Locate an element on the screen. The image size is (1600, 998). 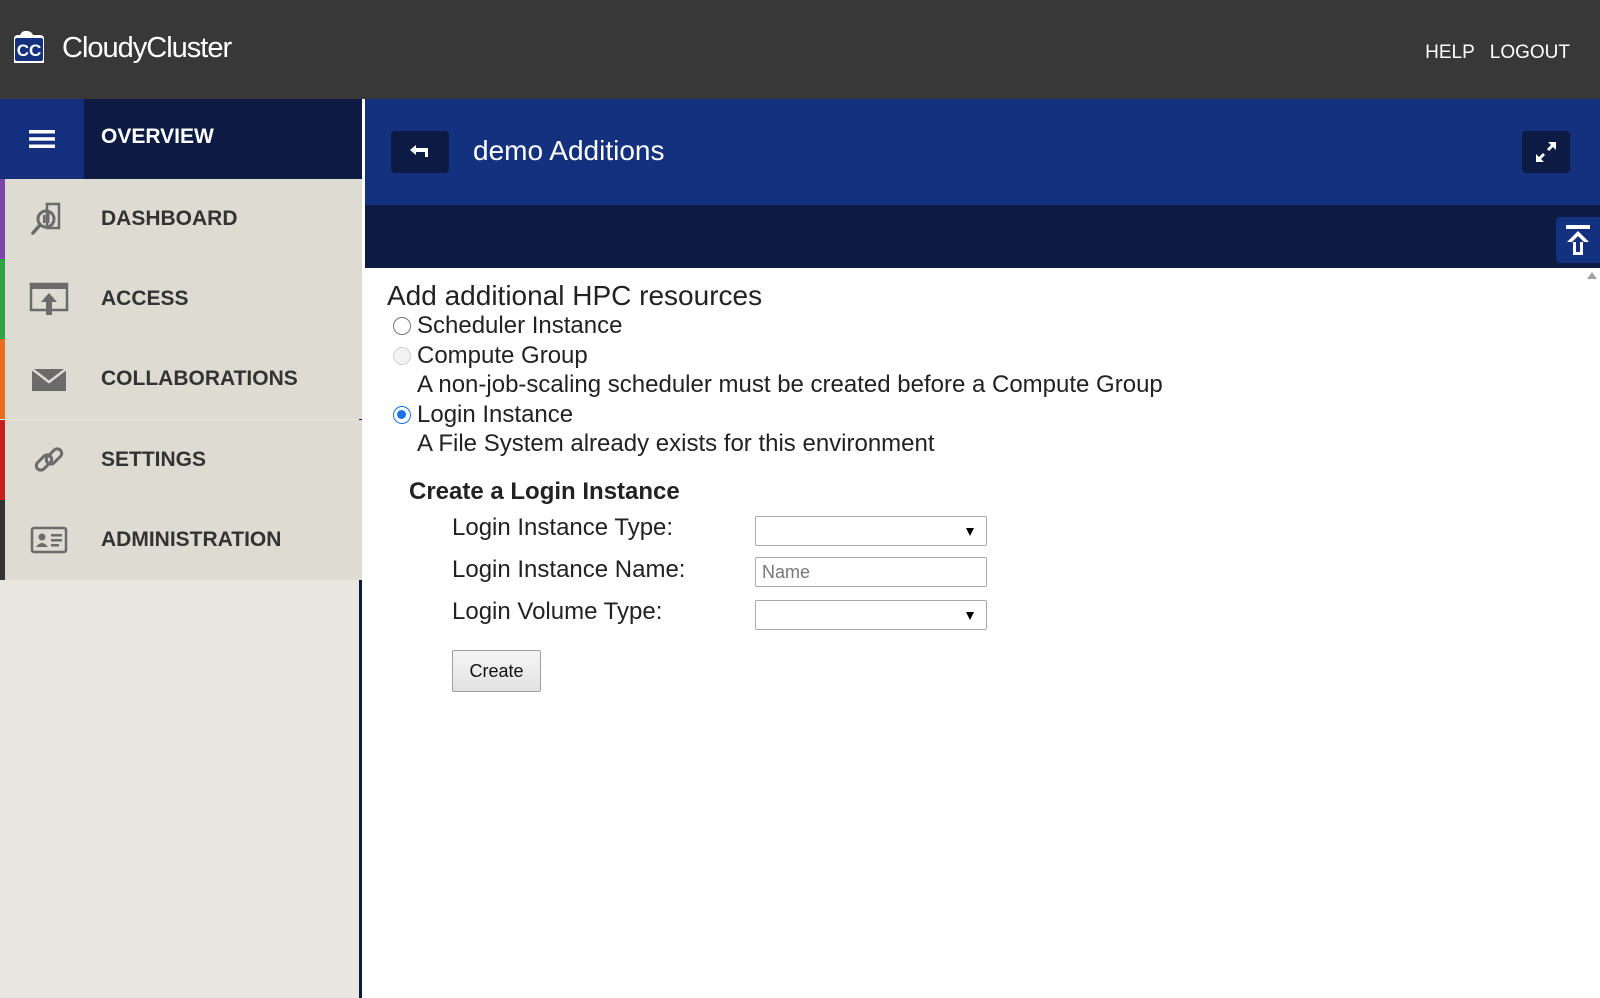
menu-button is located at coordinates (42, 139).